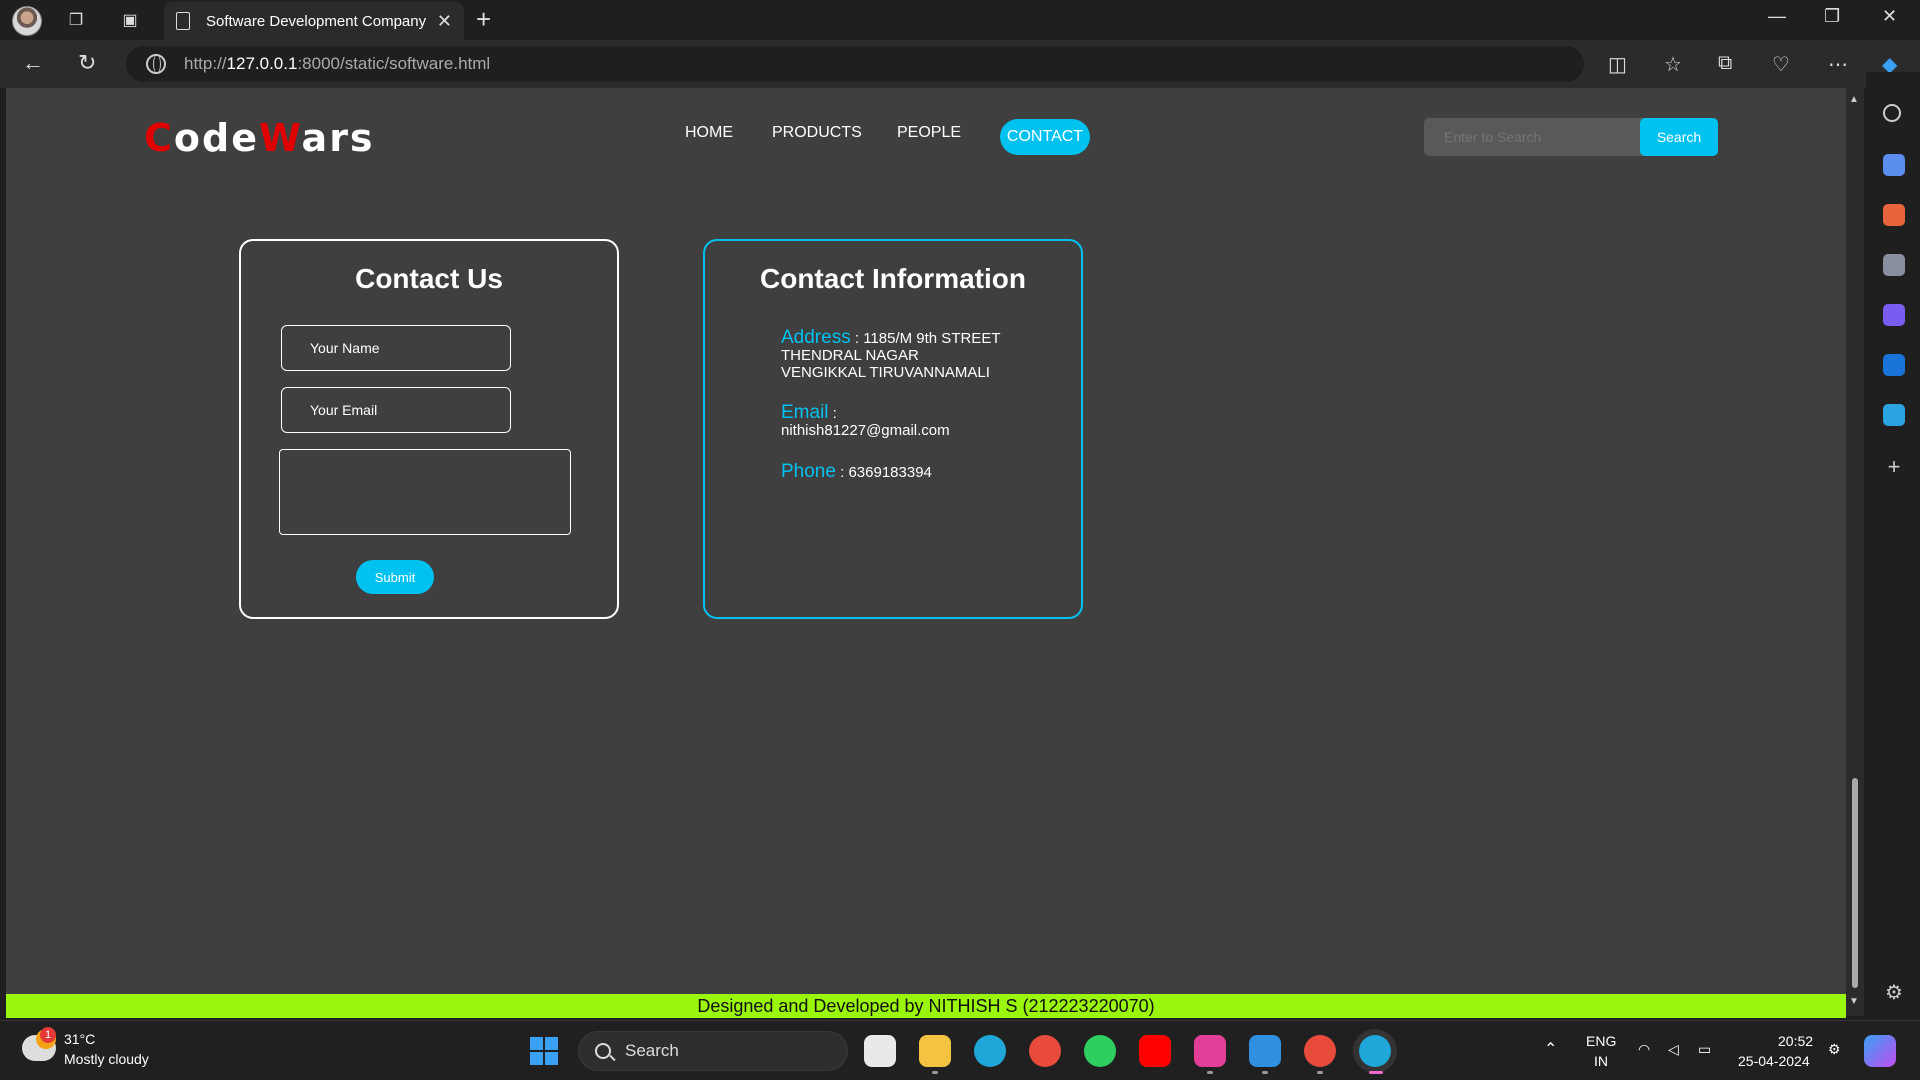 This screenshot has height=1080, width=1920. Describe the element at coordinates (27, 21) in the screenshot. I see `profile-avatar` at that location.